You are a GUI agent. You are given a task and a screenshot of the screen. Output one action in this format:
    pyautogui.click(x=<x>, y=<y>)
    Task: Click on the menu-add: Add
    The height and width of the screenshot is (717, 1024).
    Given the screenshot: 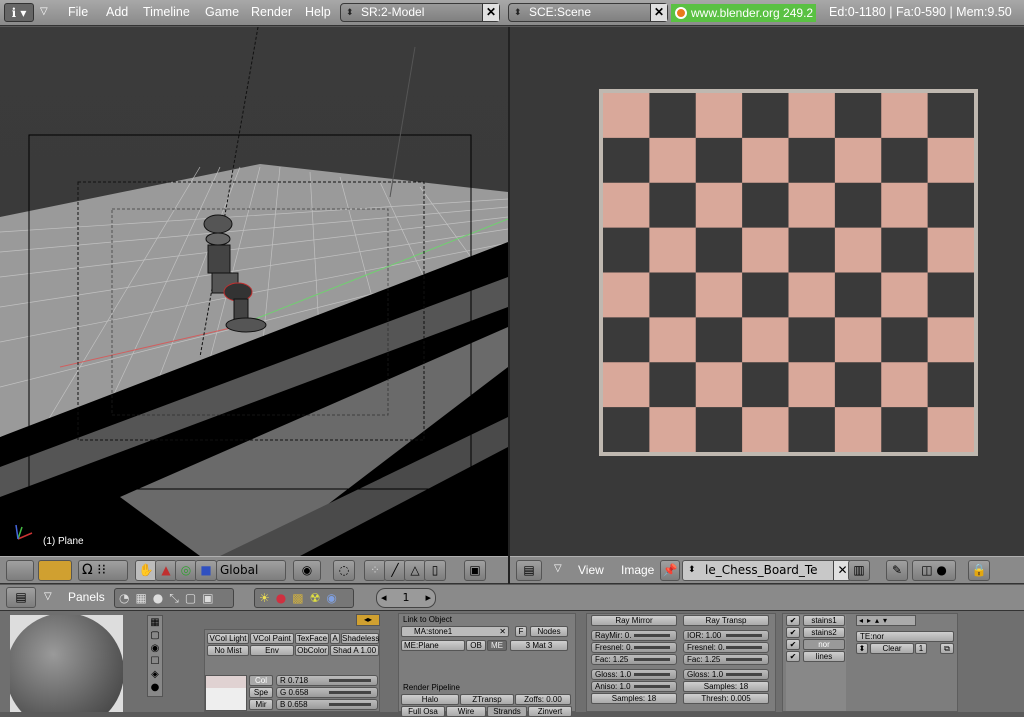 What is the action you would take?
    pyautogui.click(x=117, y=12)
    